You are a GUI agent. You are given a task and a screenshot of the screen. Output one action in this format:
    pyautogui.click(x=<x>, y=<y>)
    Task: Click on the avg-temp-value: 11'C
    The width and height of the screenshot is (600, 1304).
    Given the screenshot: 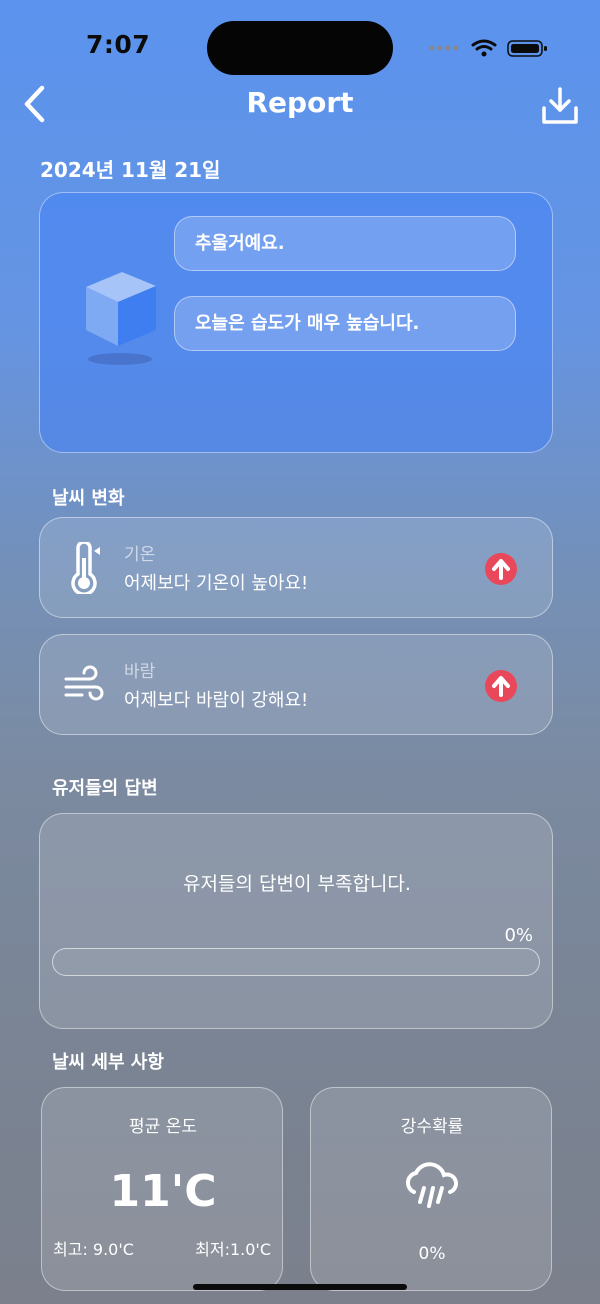 What is the action you would take?
    pyautogui.click(x=163, y=1191)
    